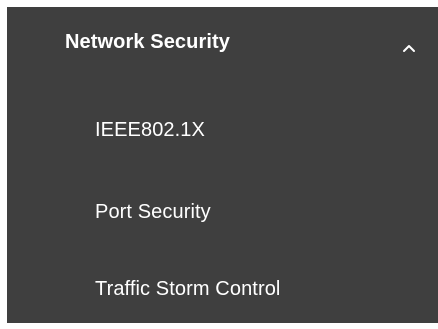 This screenshot has height=329, width=438. Describe the element at coordinates (150, 130) in the screenshot. I see `submenu-item-label: IEEE802.1X` at that location.